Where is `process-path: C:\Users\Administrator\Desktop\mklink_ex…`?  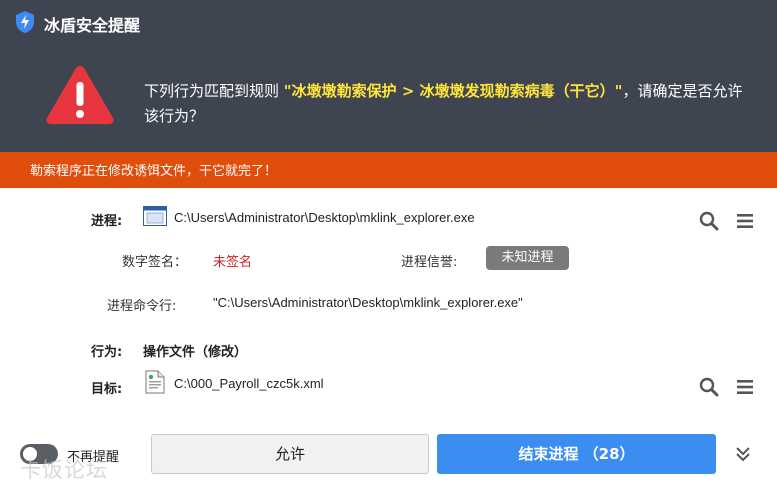 process-path: C:\Users\Administrator\Desktop\mklink_ex… is located at coordinates (324, 217).